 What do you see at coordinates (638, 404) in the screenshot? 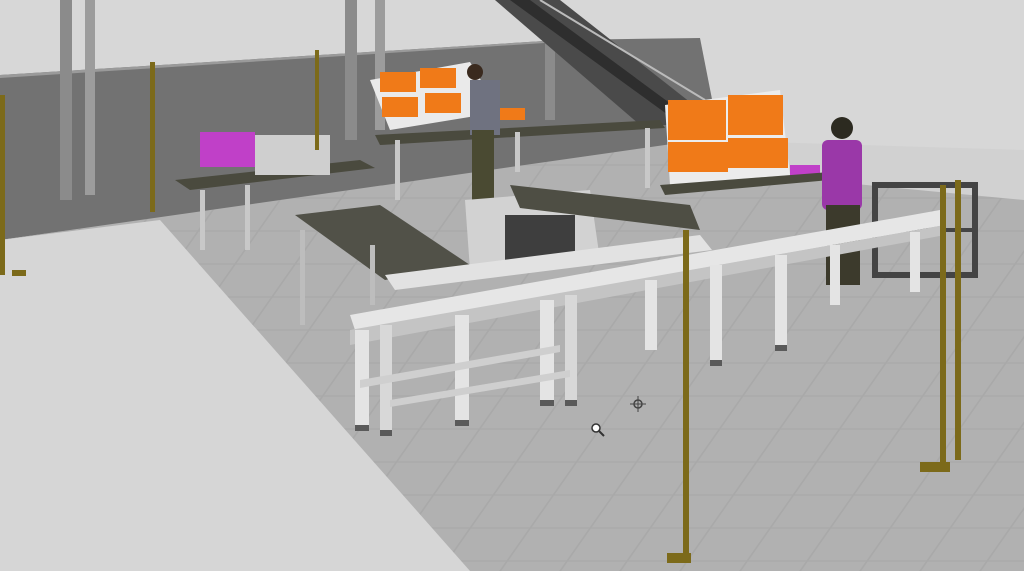
I see `crosshair-pivot-icon` at bounding box center [638, 404].